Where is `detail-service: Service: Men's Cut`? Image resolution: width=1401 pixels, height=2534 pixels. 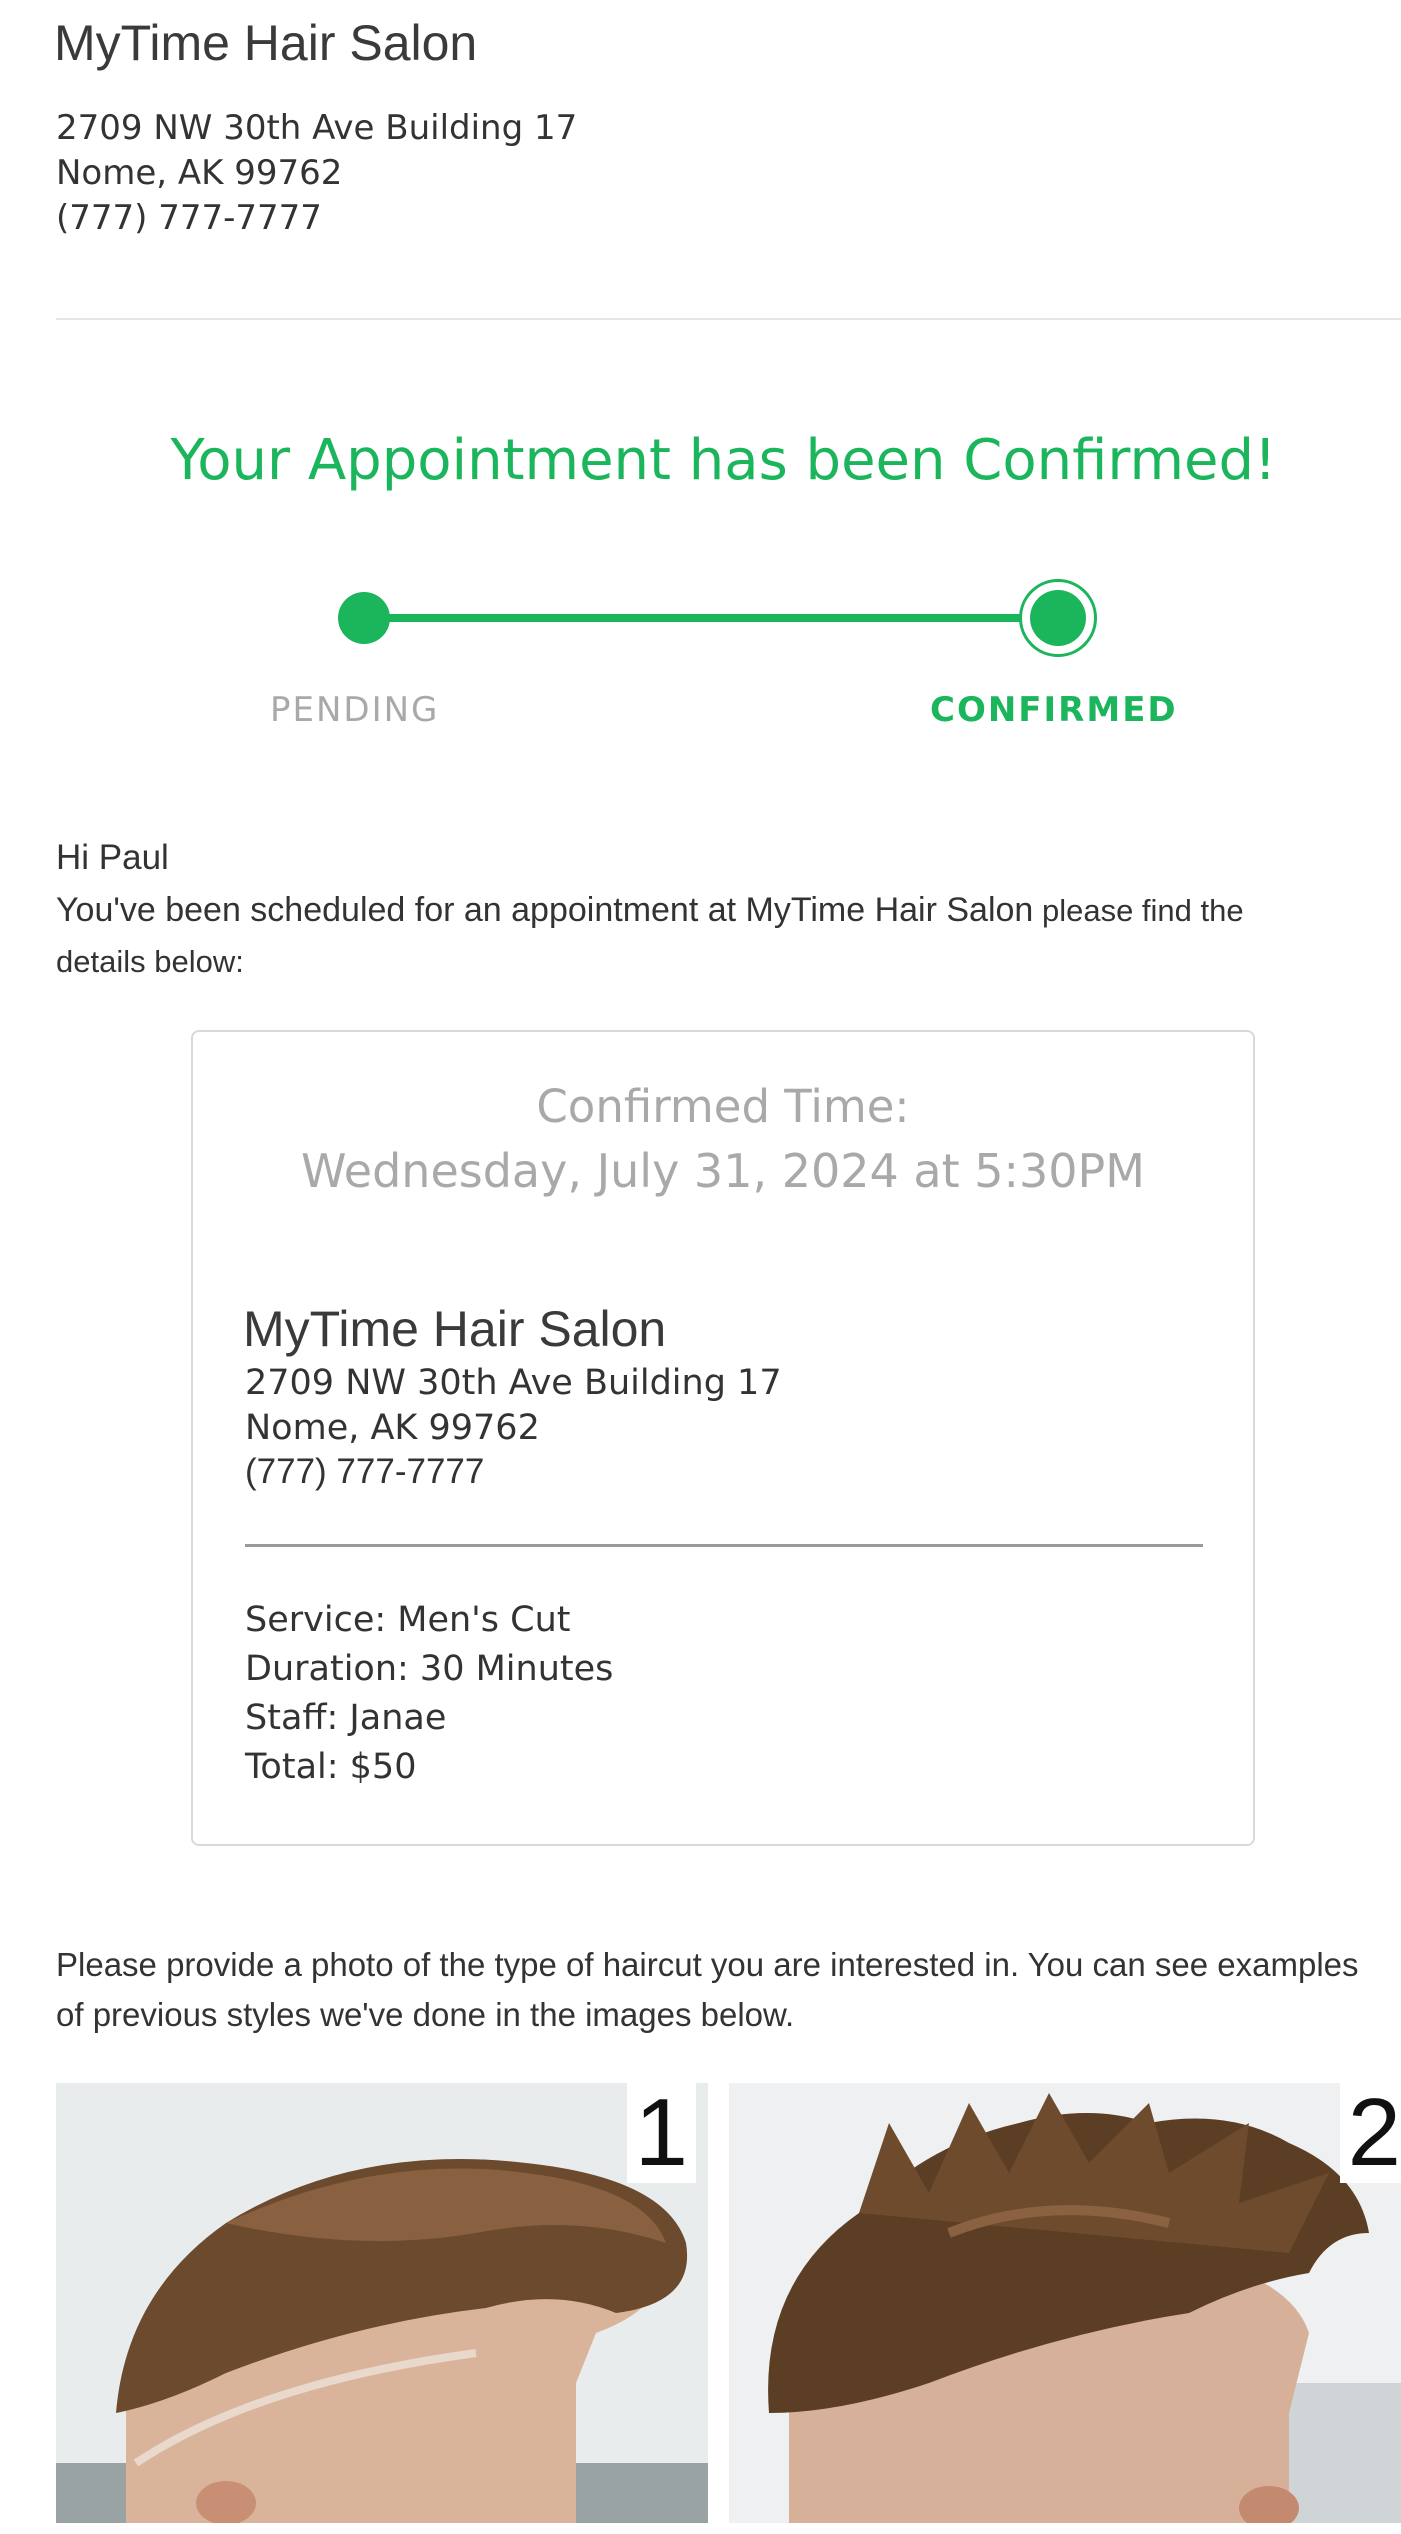 detail-service: Service: Men's Cut is located at coordinates (408, 1620).